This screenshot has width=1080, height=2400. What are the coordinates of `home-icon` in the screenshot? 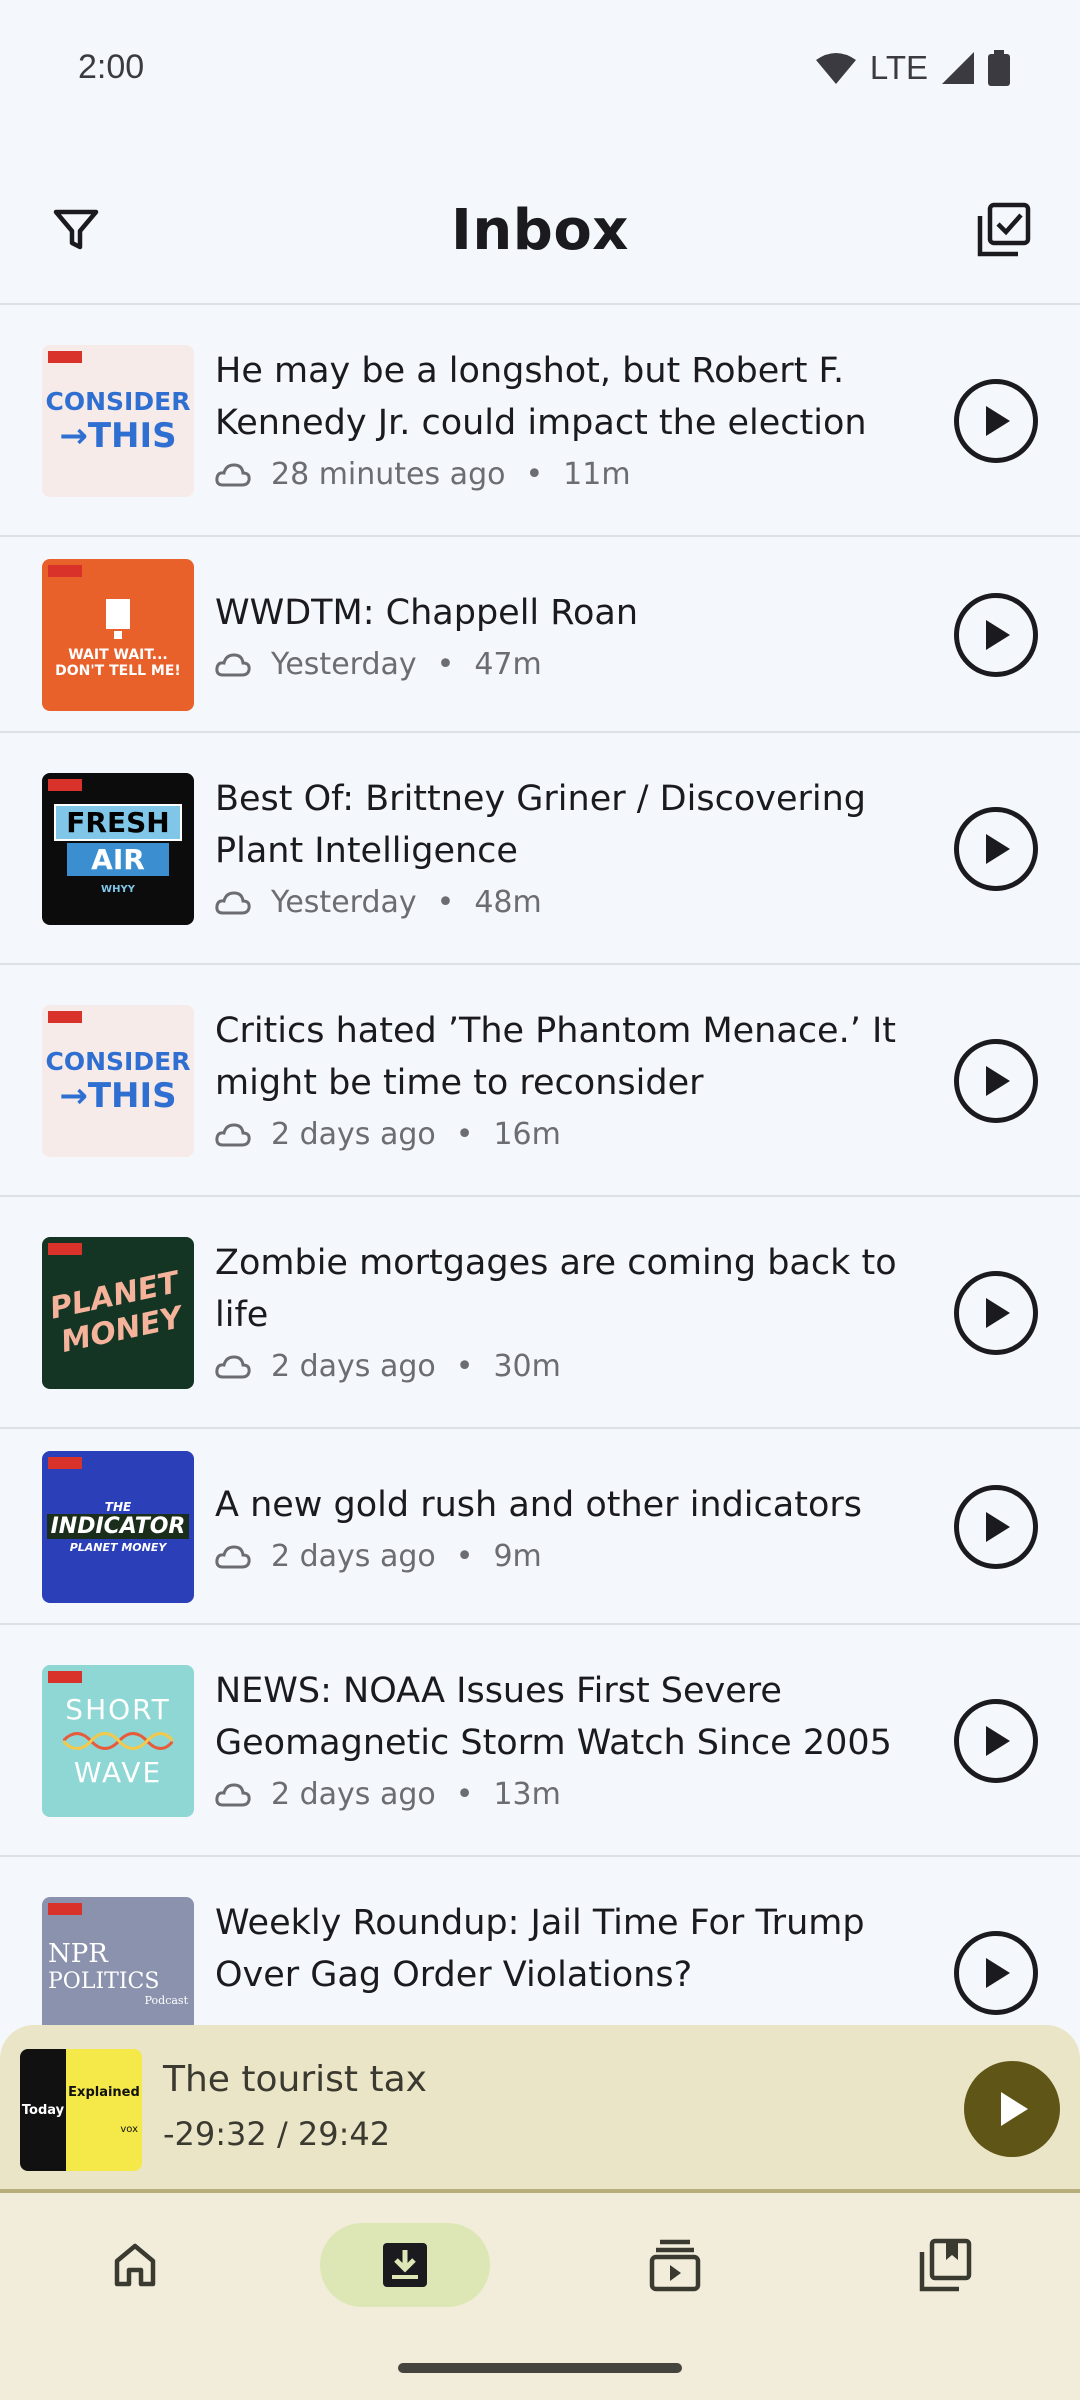 It's located at (135, 2265).